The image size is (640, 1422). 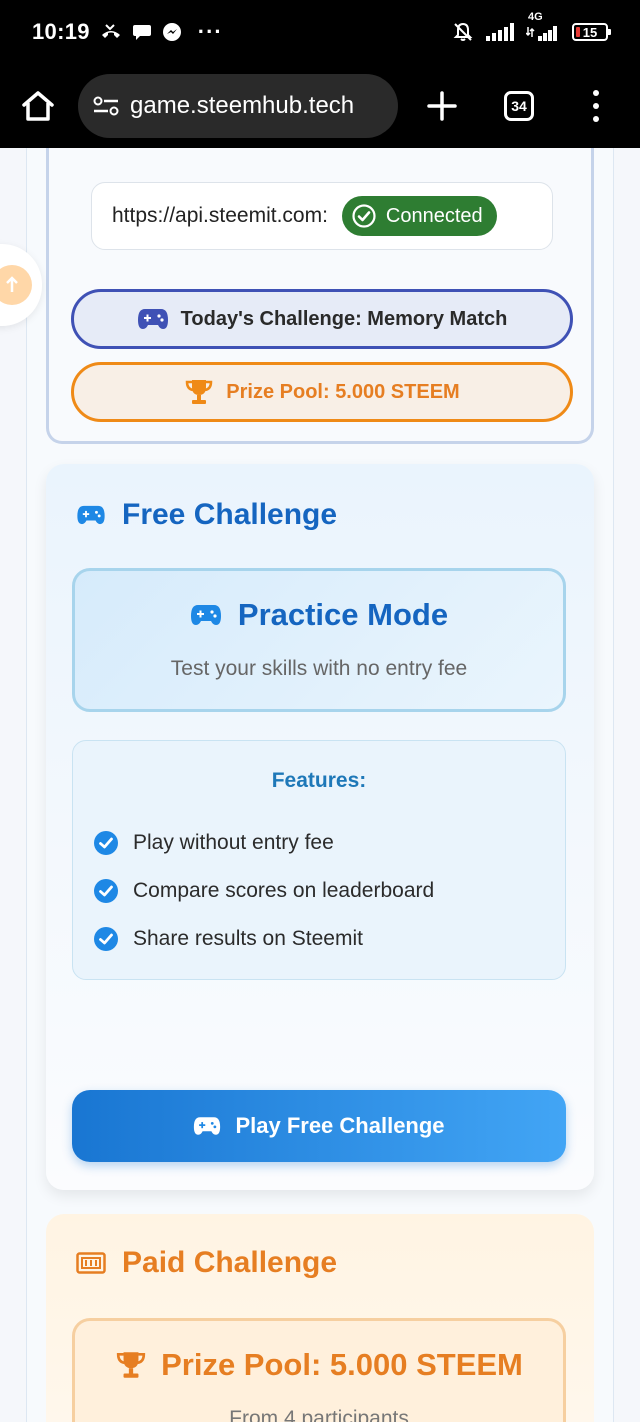 What do you see at coordinates (319, 1414) in the screenshot?
I see `paid-prize-subtitle: From 4 participants` at bounding box center [319, 1414].